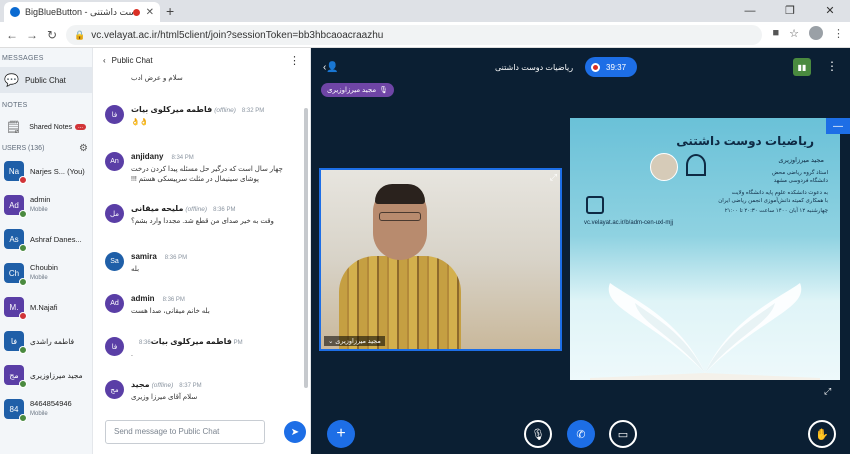 This screenshot has height=454, width=850. What do you see at coordinates (611, 67) in the screenshot?
I see `recording-indicator: 39:37` at bounding box center [611, 67].